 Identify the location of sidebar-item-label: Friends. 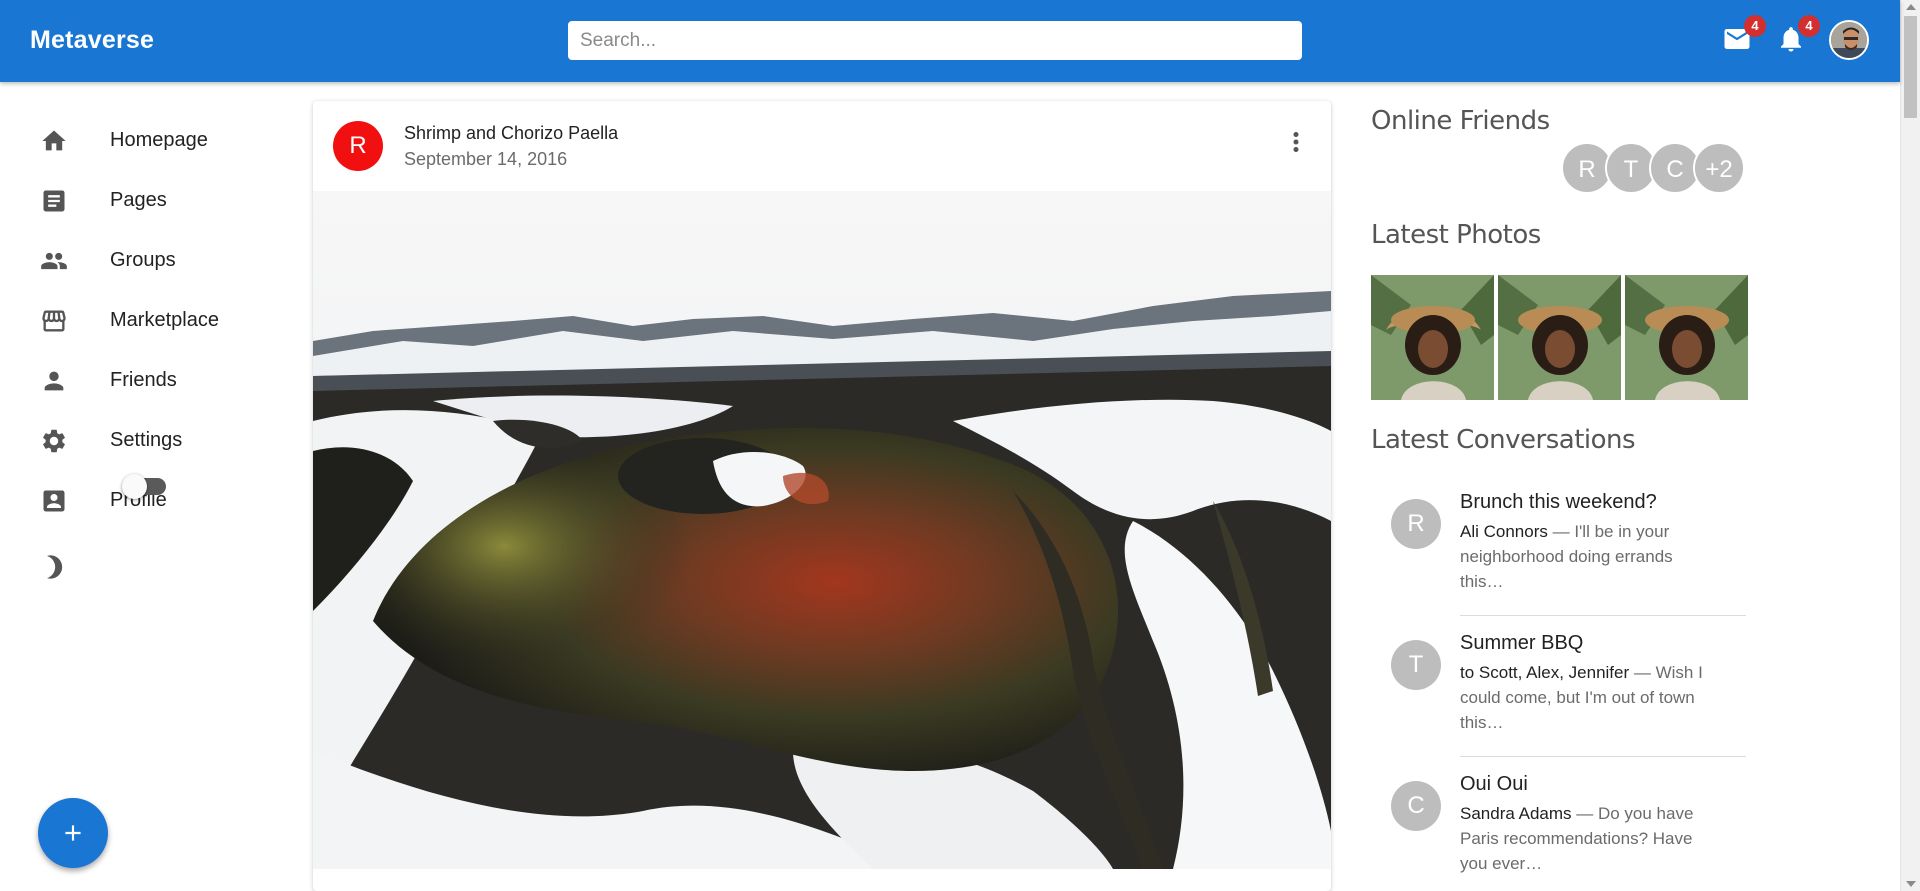
(143, 380).